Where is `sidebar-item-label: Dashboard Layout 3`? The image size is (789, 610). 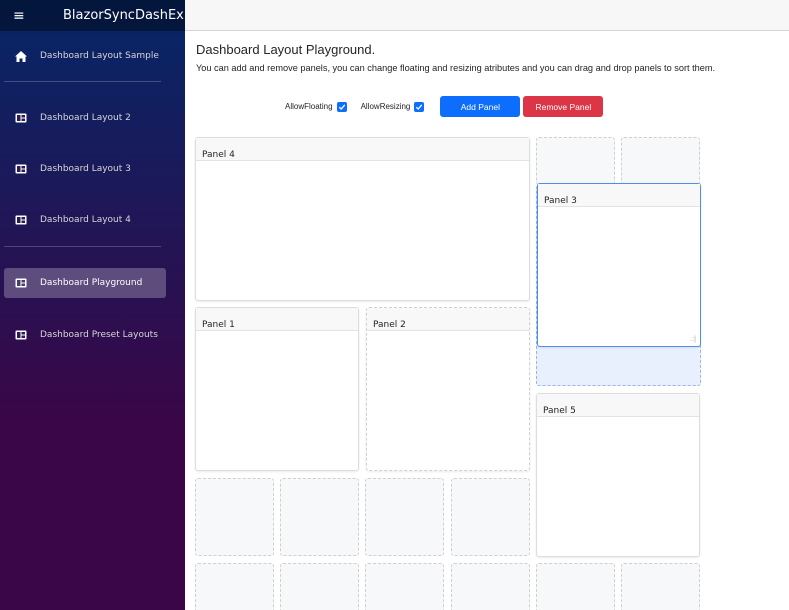
sidebar-item-label: Dashboard Layout 3 is located at coordinates (85, 169).